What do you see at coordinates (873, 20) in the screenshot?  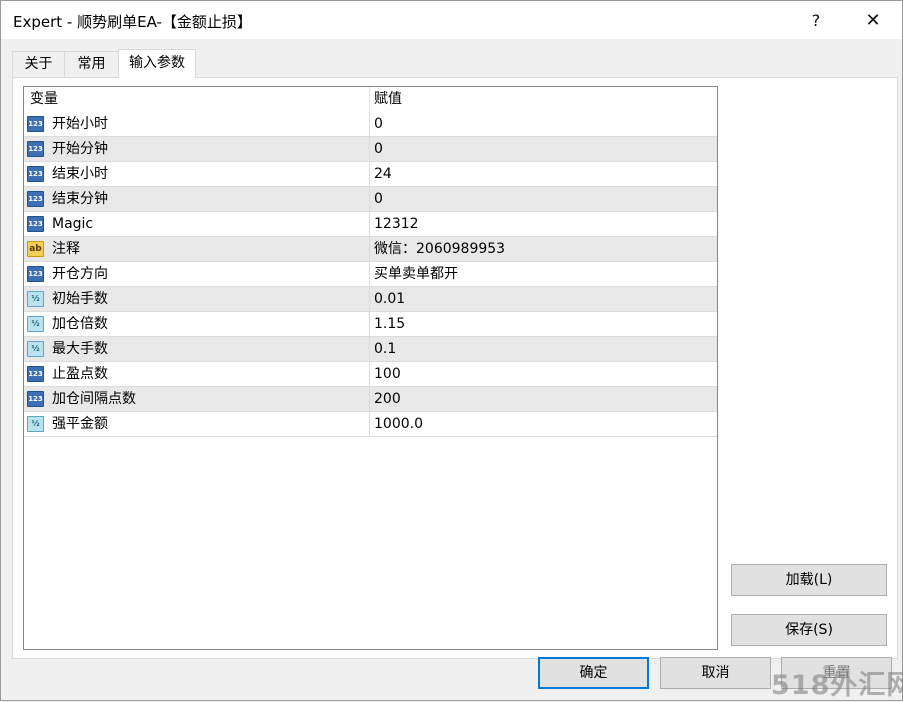 I see `close-button: ✕` at bounding box center [873, 20].